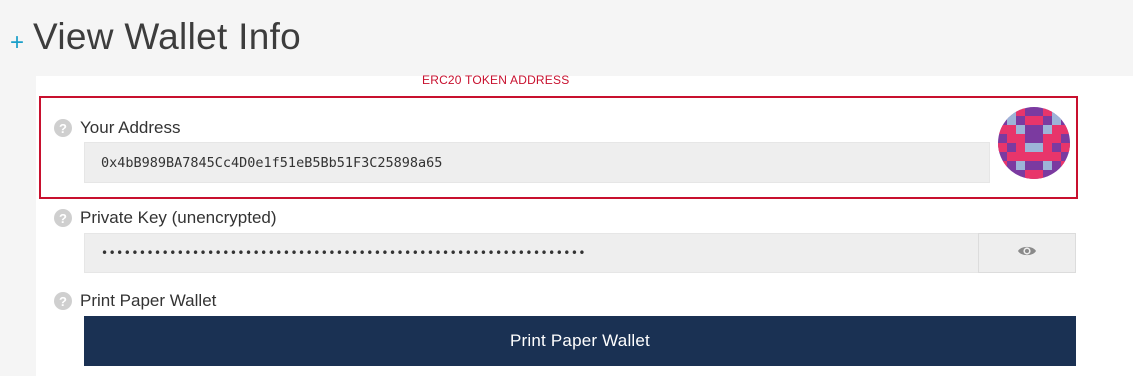  What do you see at coordinates (1034, 143) in the screenshot?
I see `address-identicon` at bounding box center [1034, 143].